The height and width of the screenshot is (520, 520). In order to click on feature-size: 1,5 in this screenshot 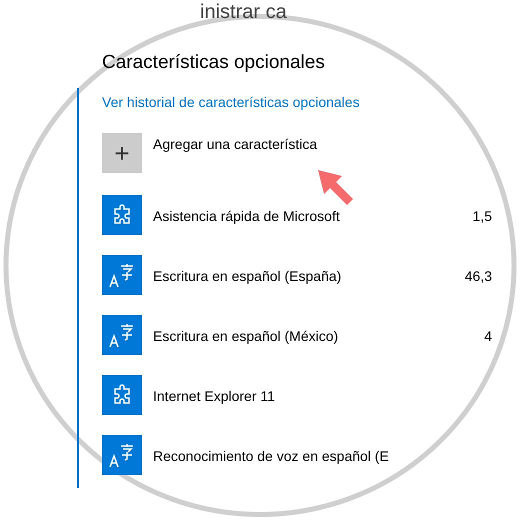, I will do `click(482, 216)`.